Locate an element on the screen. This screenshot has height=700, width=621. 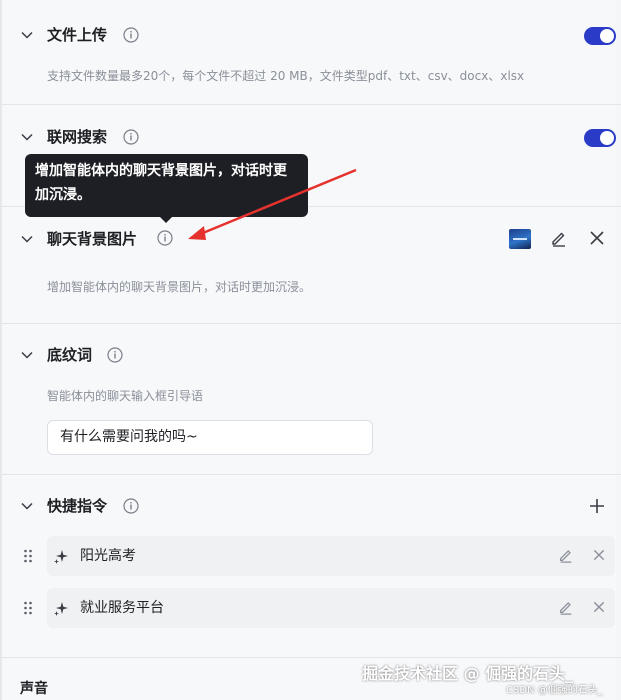
hint-text-description: 智能体内的聊天输入框引导语 is located at coordinates (125, 396).